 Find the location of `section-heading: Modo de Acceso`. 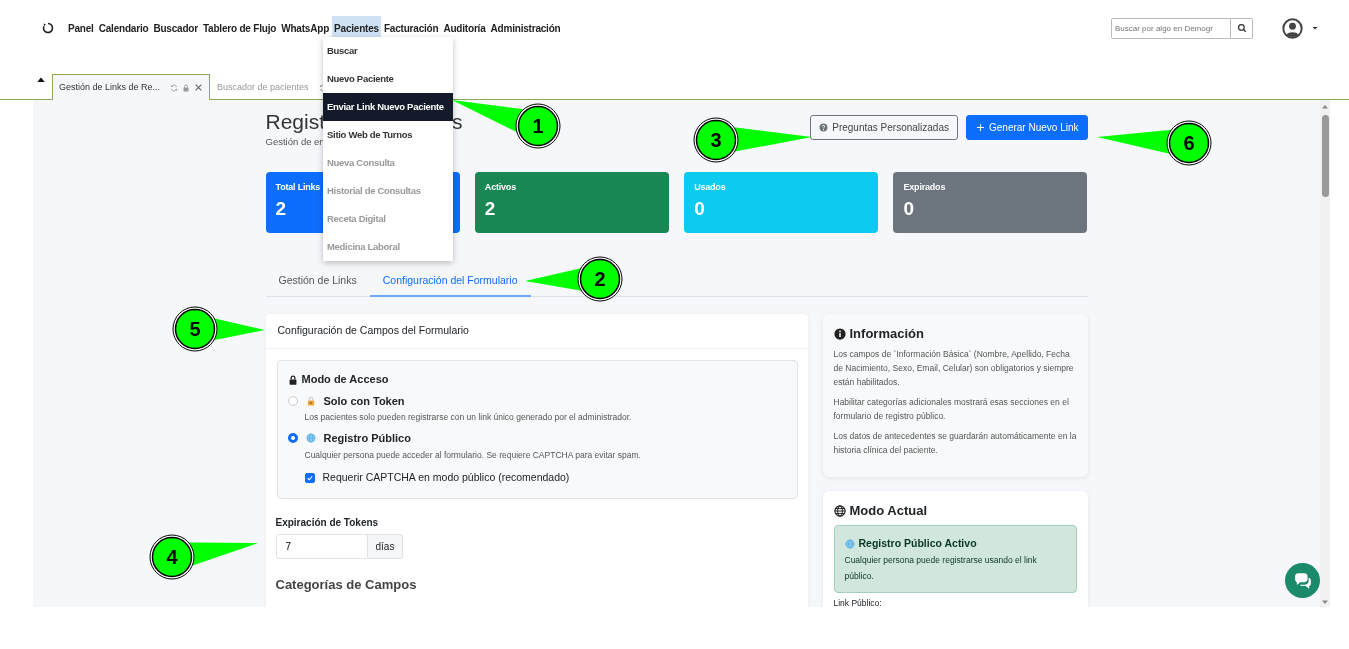

section-heading: Modo de Acceso is located at coordinates (345, 380).